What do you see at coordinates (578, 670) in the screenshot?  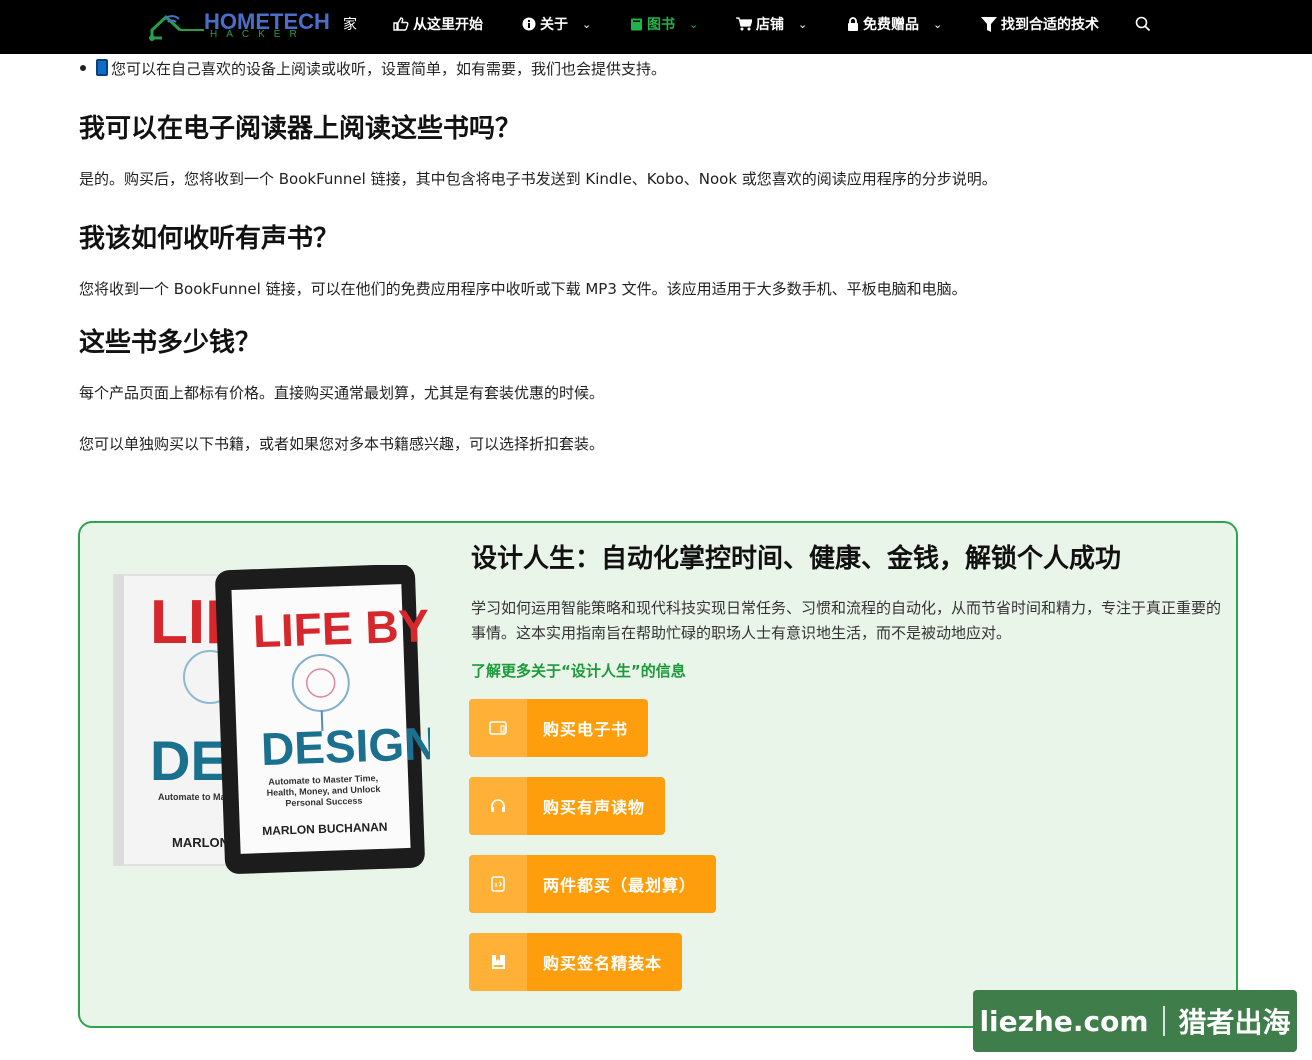 I see `learn-more-link: 了解更多关于“设计人生”的信息` at bounding box center [578, 670].